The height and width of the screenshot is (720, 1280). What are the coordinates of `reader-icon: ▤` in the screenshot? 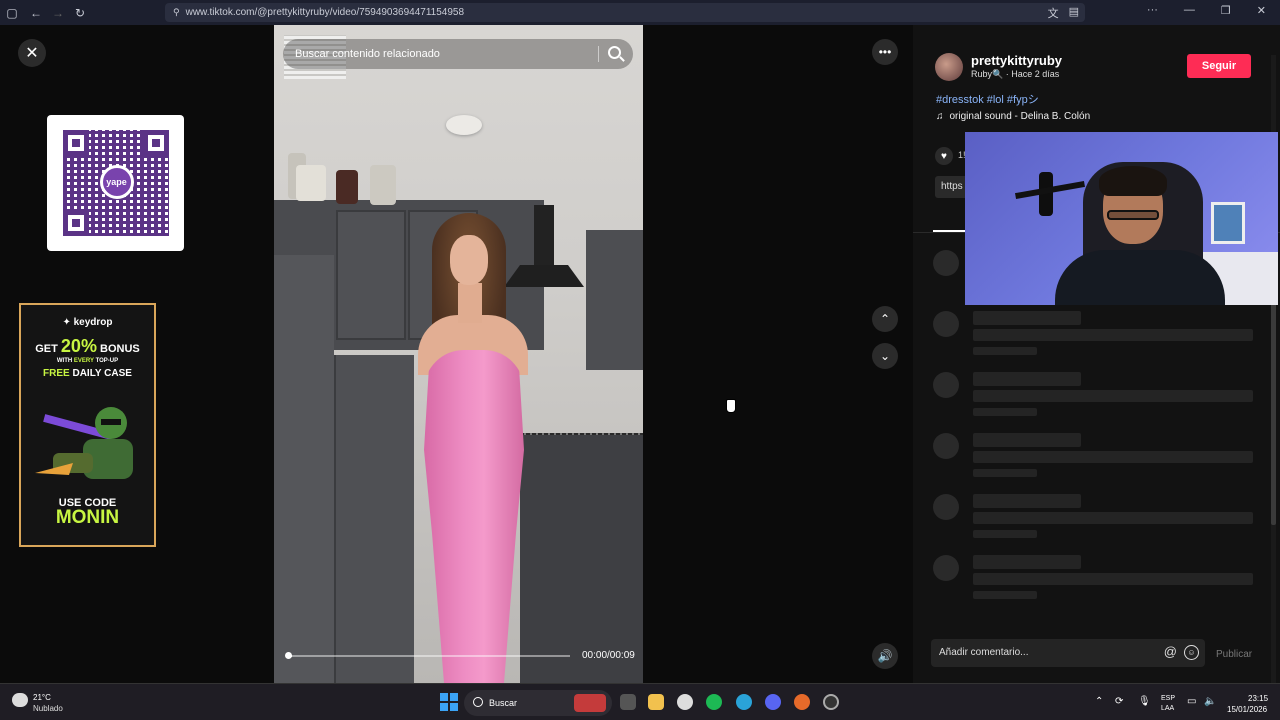 It's located at (1074, 13).